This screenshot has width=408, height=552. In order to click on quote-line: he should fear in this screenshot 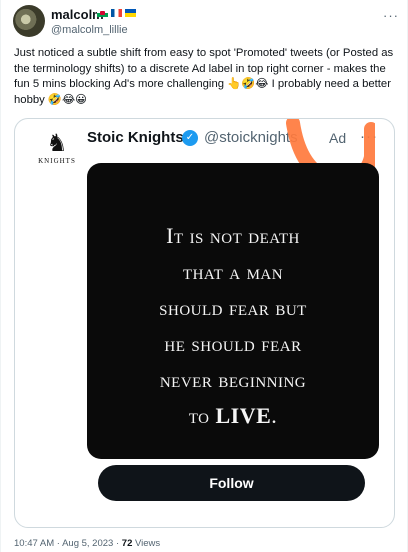, I will do `click(233, 343)`.